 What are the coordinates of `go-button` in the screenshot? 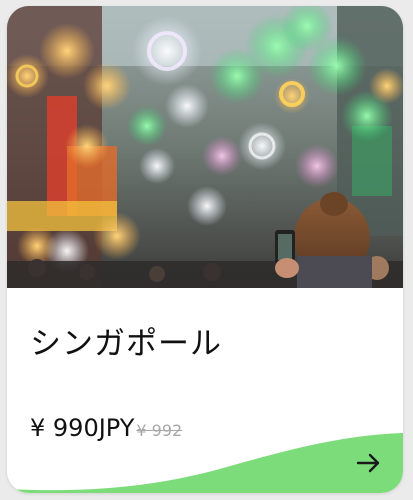 It's located at (369, 463).